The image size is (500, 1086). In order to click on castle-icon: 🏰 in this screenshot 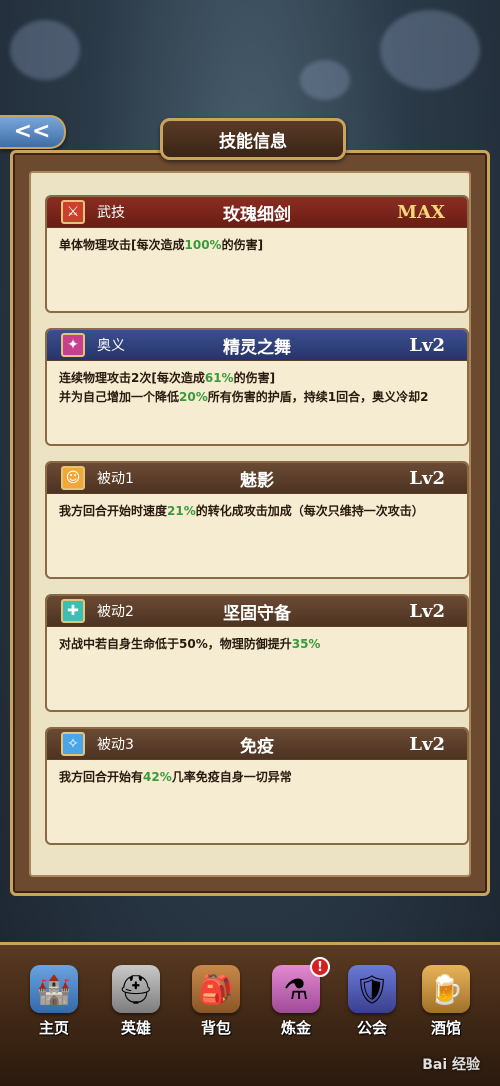, I will do `click(54, 989)`.